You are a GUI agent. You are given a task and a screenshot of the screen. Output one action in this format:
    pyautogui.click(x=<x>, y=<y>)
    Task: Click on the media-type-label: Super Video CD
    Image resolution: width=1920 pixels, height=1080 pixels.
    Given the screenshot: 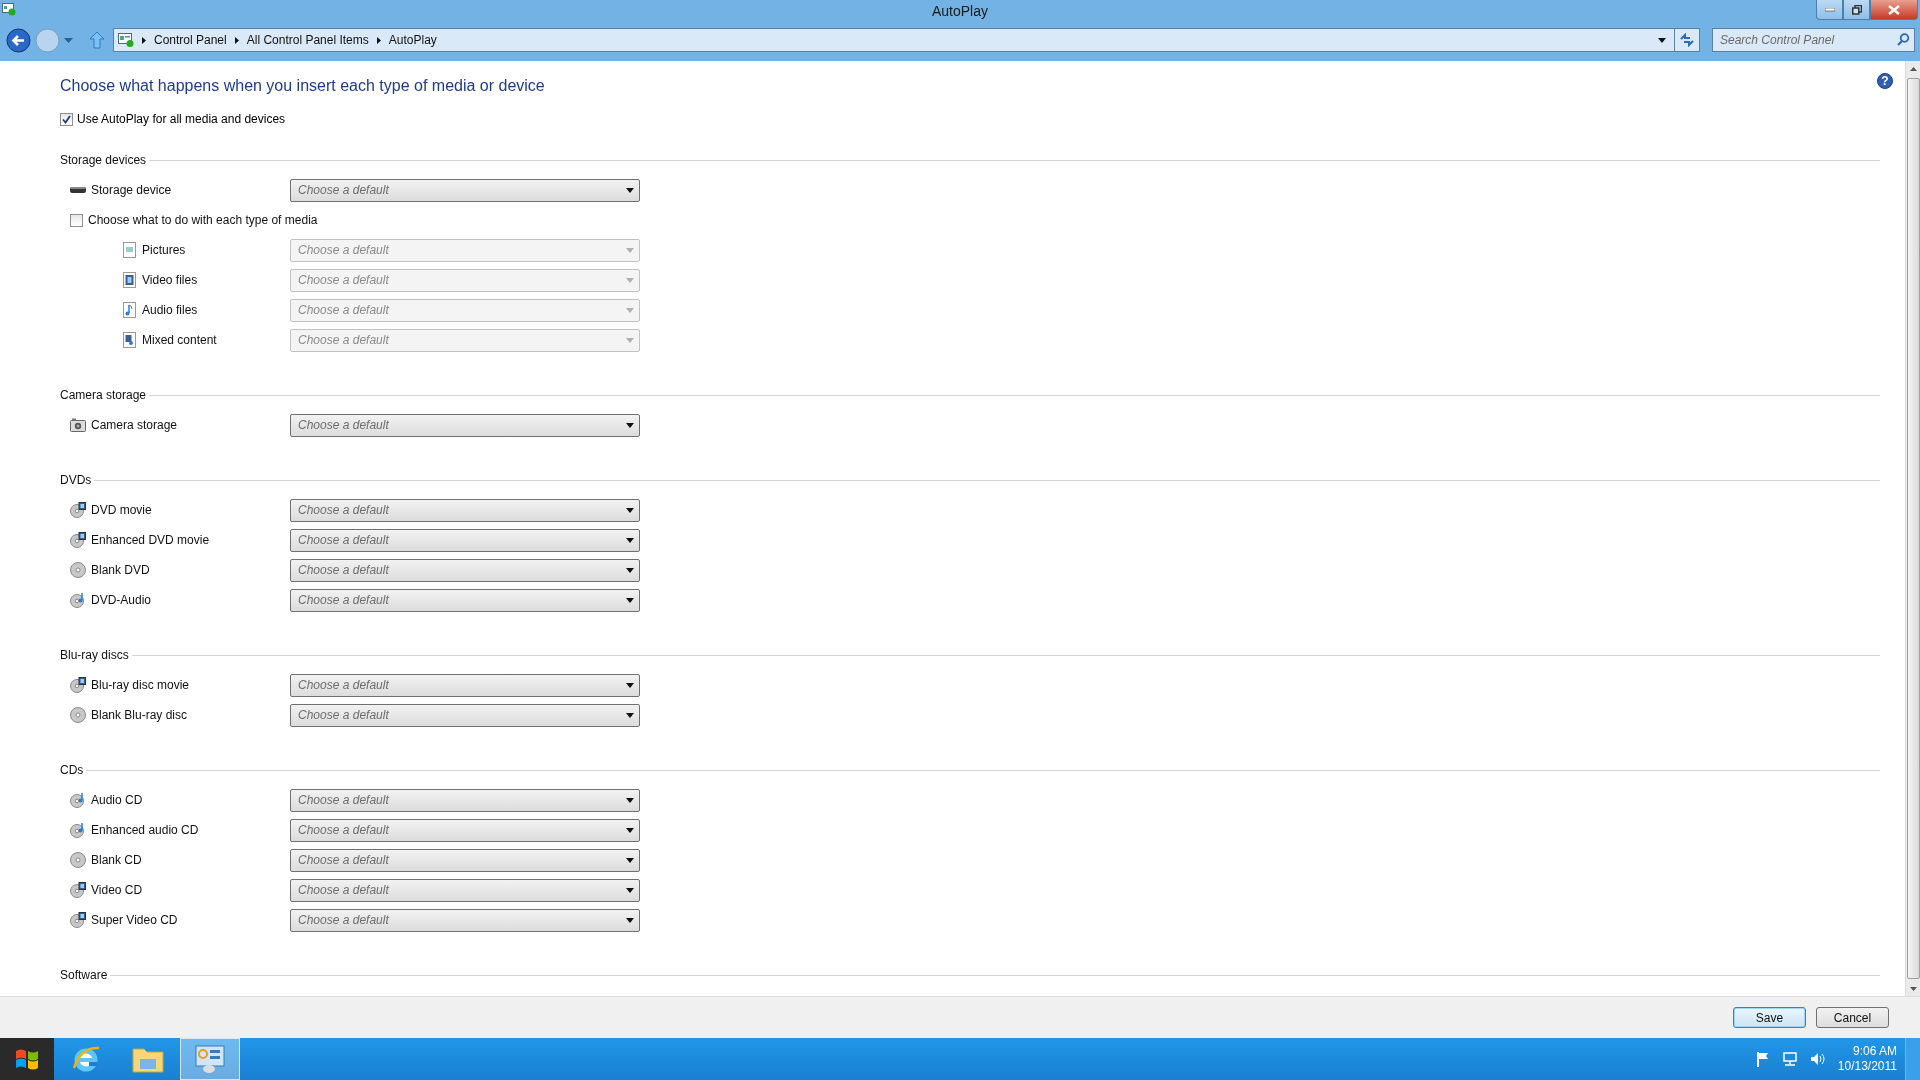 What is the action you would take?
    pyautogui.click(x=134, y=920)
    